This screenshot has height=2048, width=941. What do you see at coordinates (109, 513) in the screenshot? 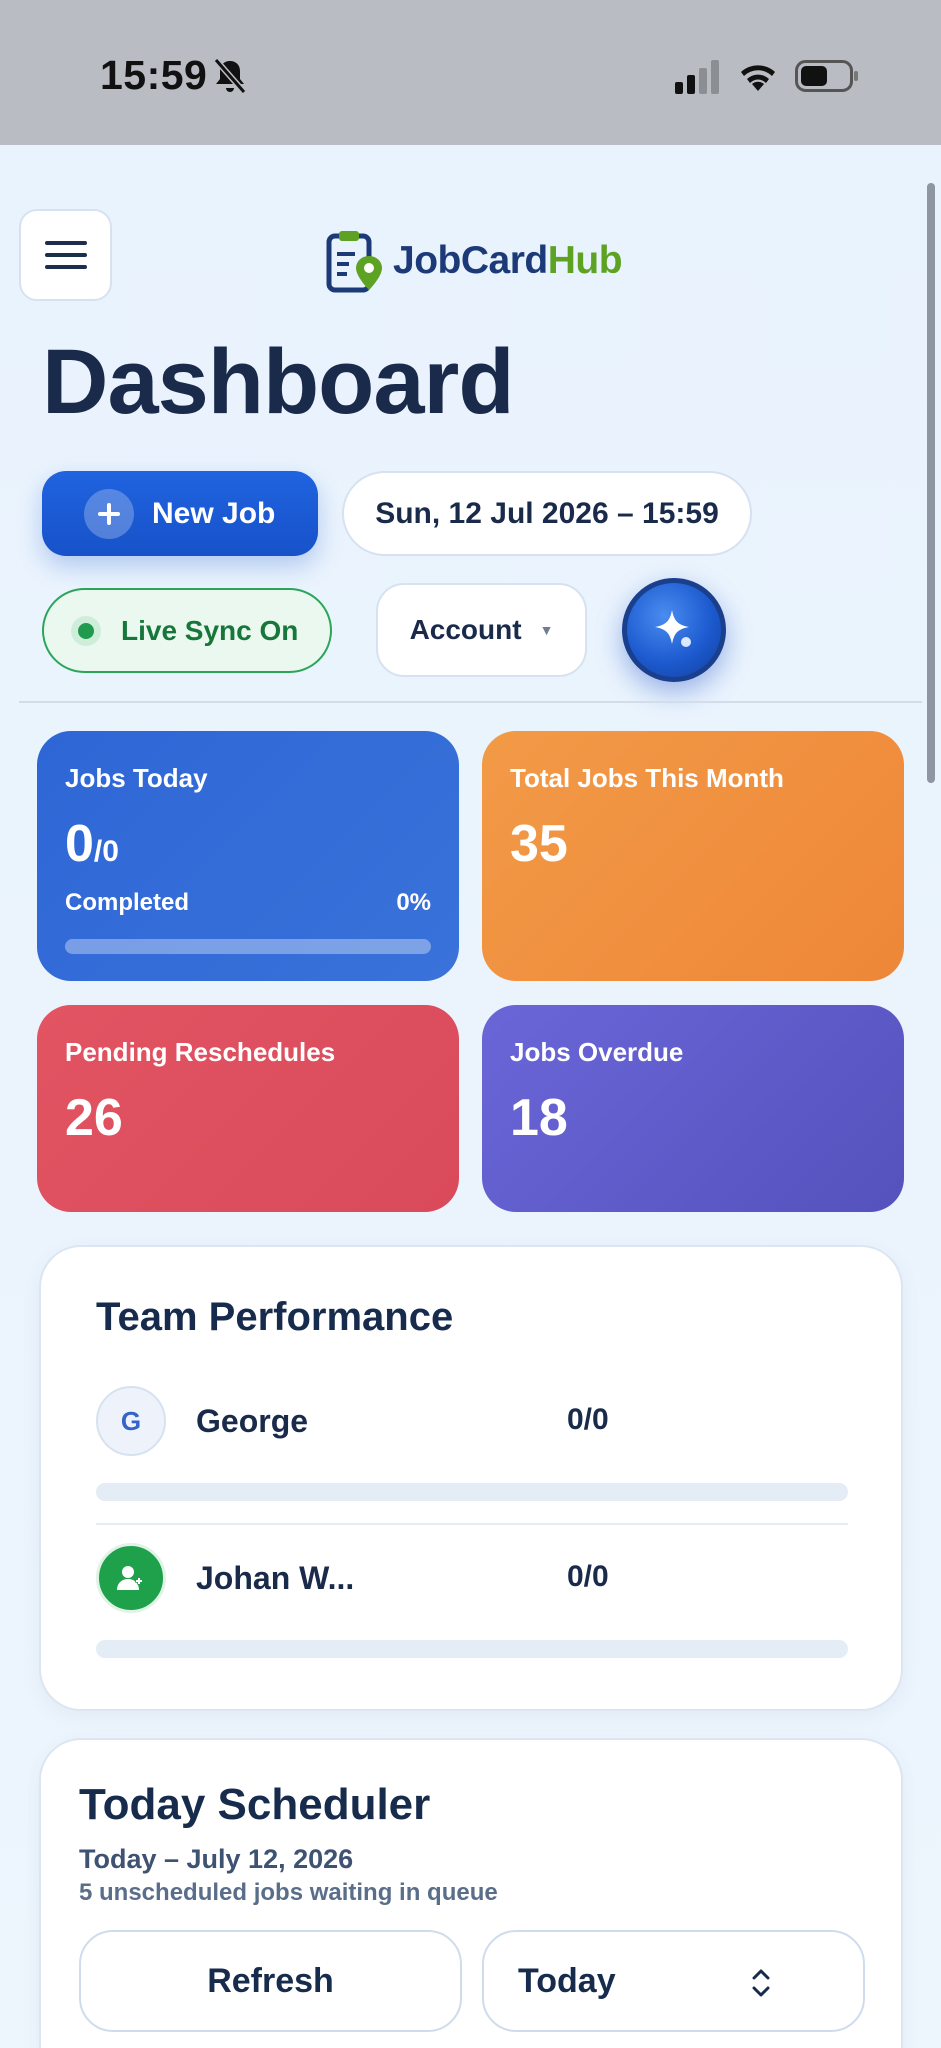
I see `plus-icon` at bounding box center [109, 513].